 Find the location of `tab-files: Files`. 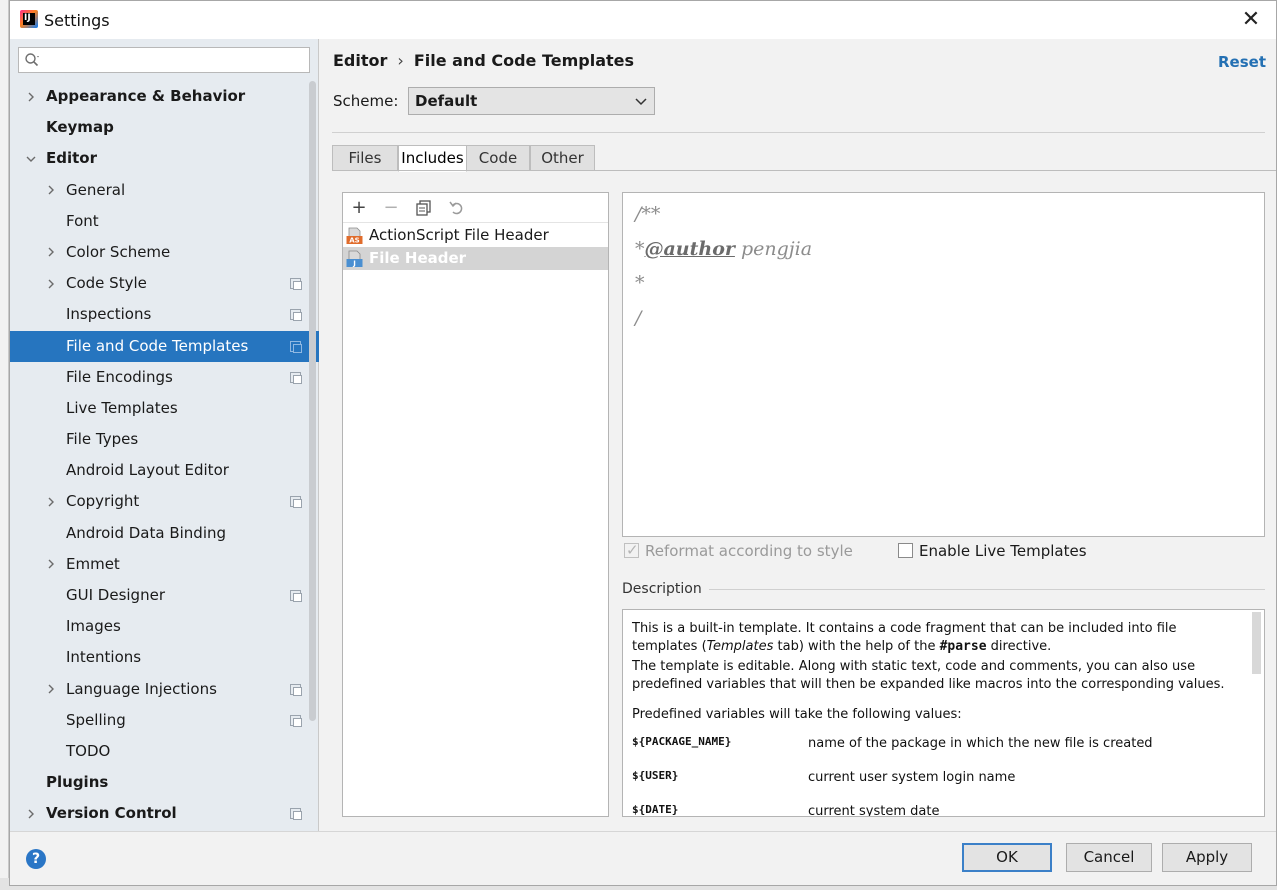

tab-files: Files is located at coordinates (365, 158).